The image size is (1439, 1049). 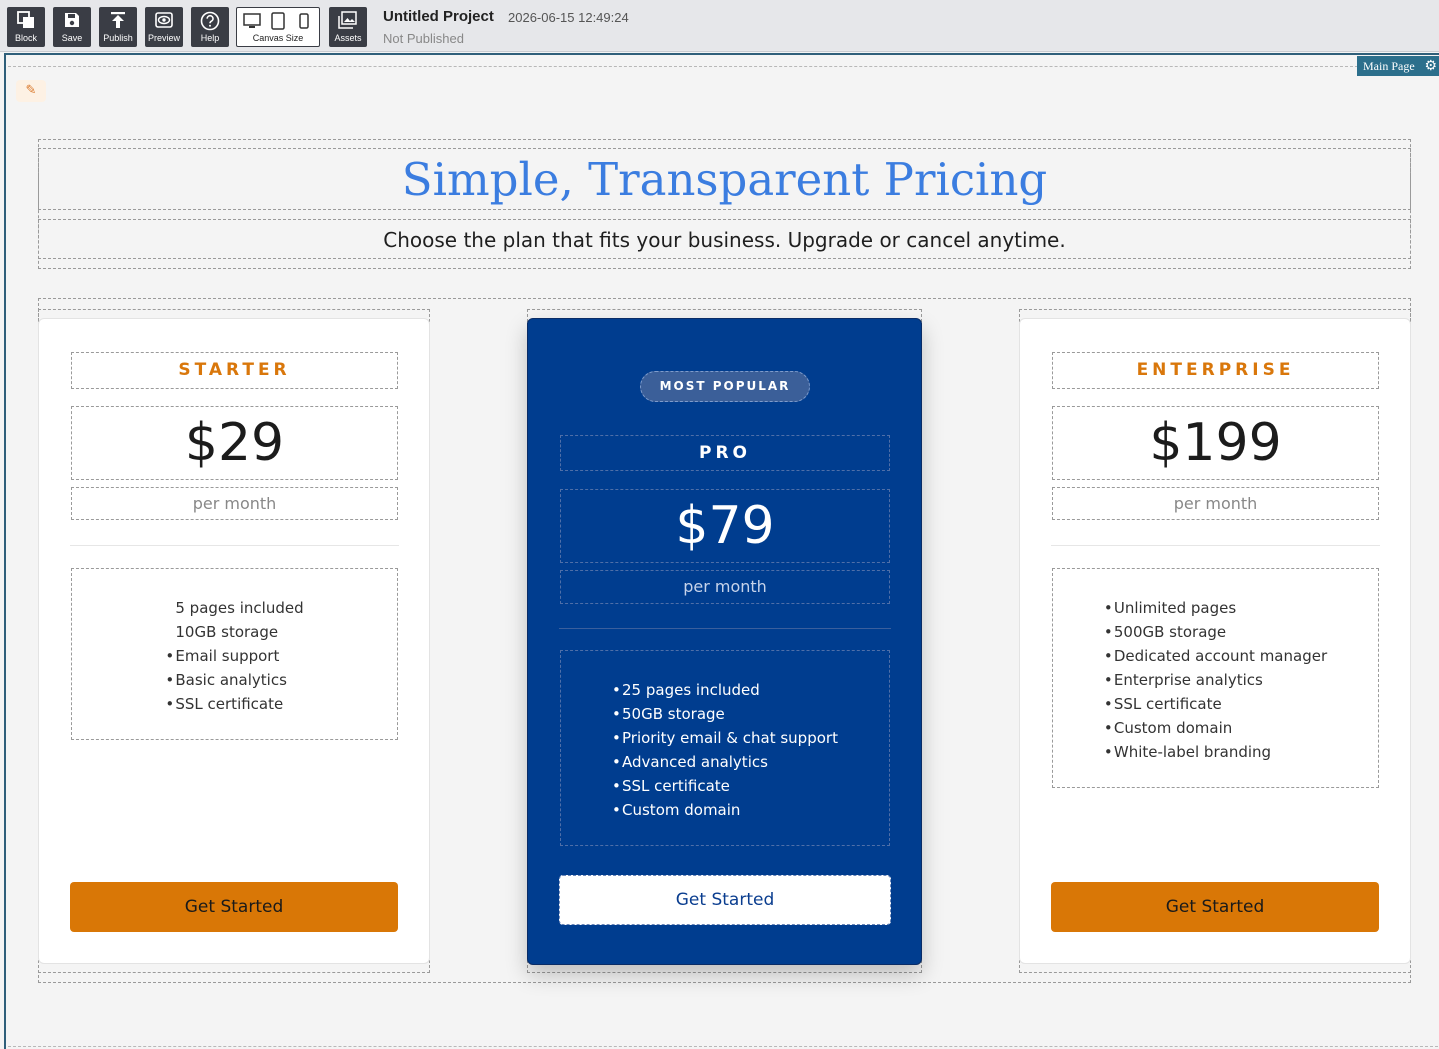 What do you see at coordinates (1430, 67) in the screenshot?
I see `gear-icon: ⚙` at bounding box center [1430, 67].